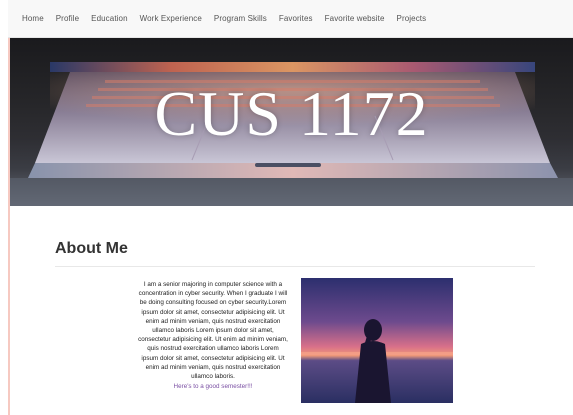 The width and height of the screenshot is (573, 415). Describe the element at coordinates (33, 18) in the screenshot. I see `nav-link-home: Home` at that location.